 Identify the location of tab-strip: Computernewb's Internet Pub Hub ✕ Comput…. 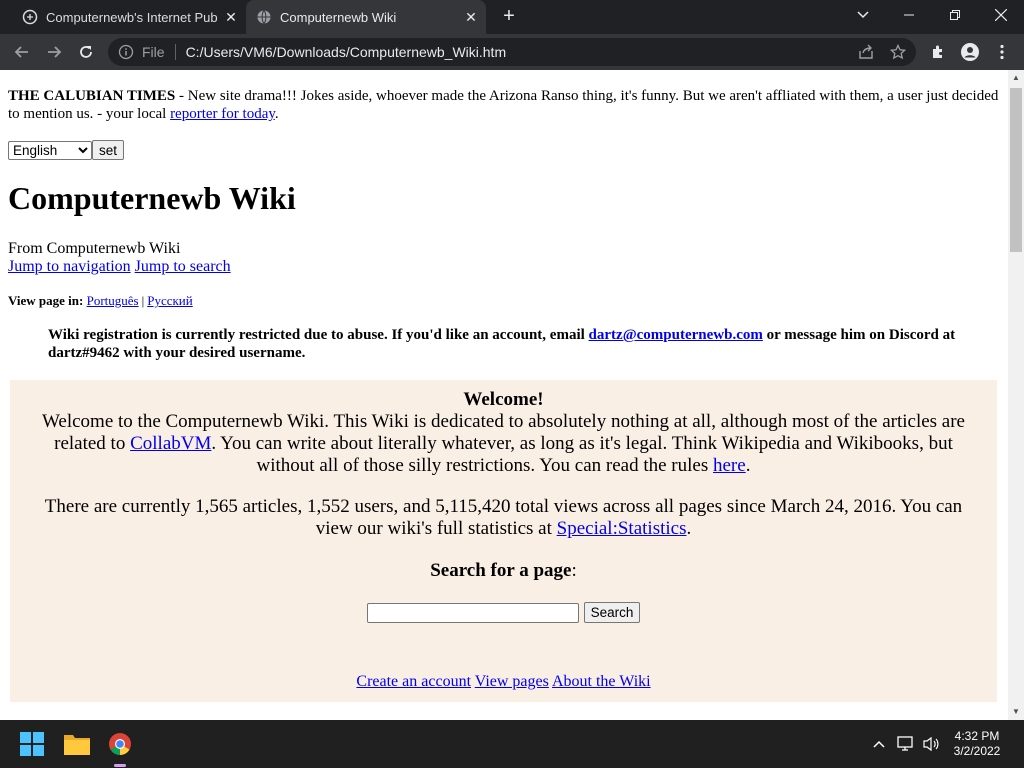
(512, 17).